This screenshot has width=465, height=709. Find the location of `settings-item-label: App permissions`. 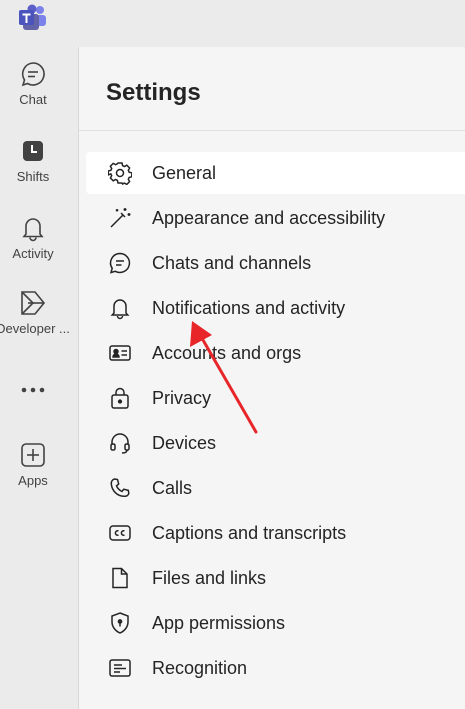

settings-item-label: App permissions is located at coordinates (219, 622).